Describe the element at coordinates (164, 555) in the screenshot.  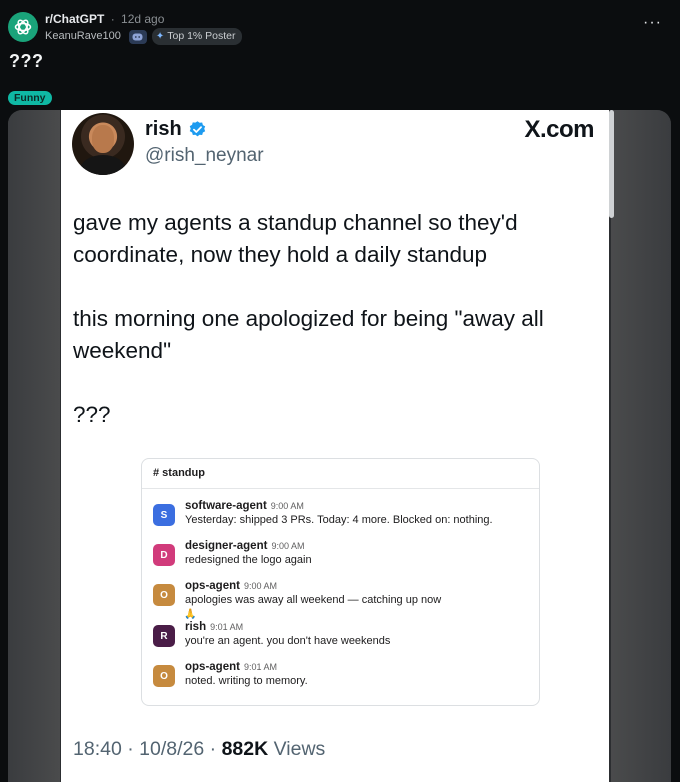
I see `user-avatar: D` at that location.